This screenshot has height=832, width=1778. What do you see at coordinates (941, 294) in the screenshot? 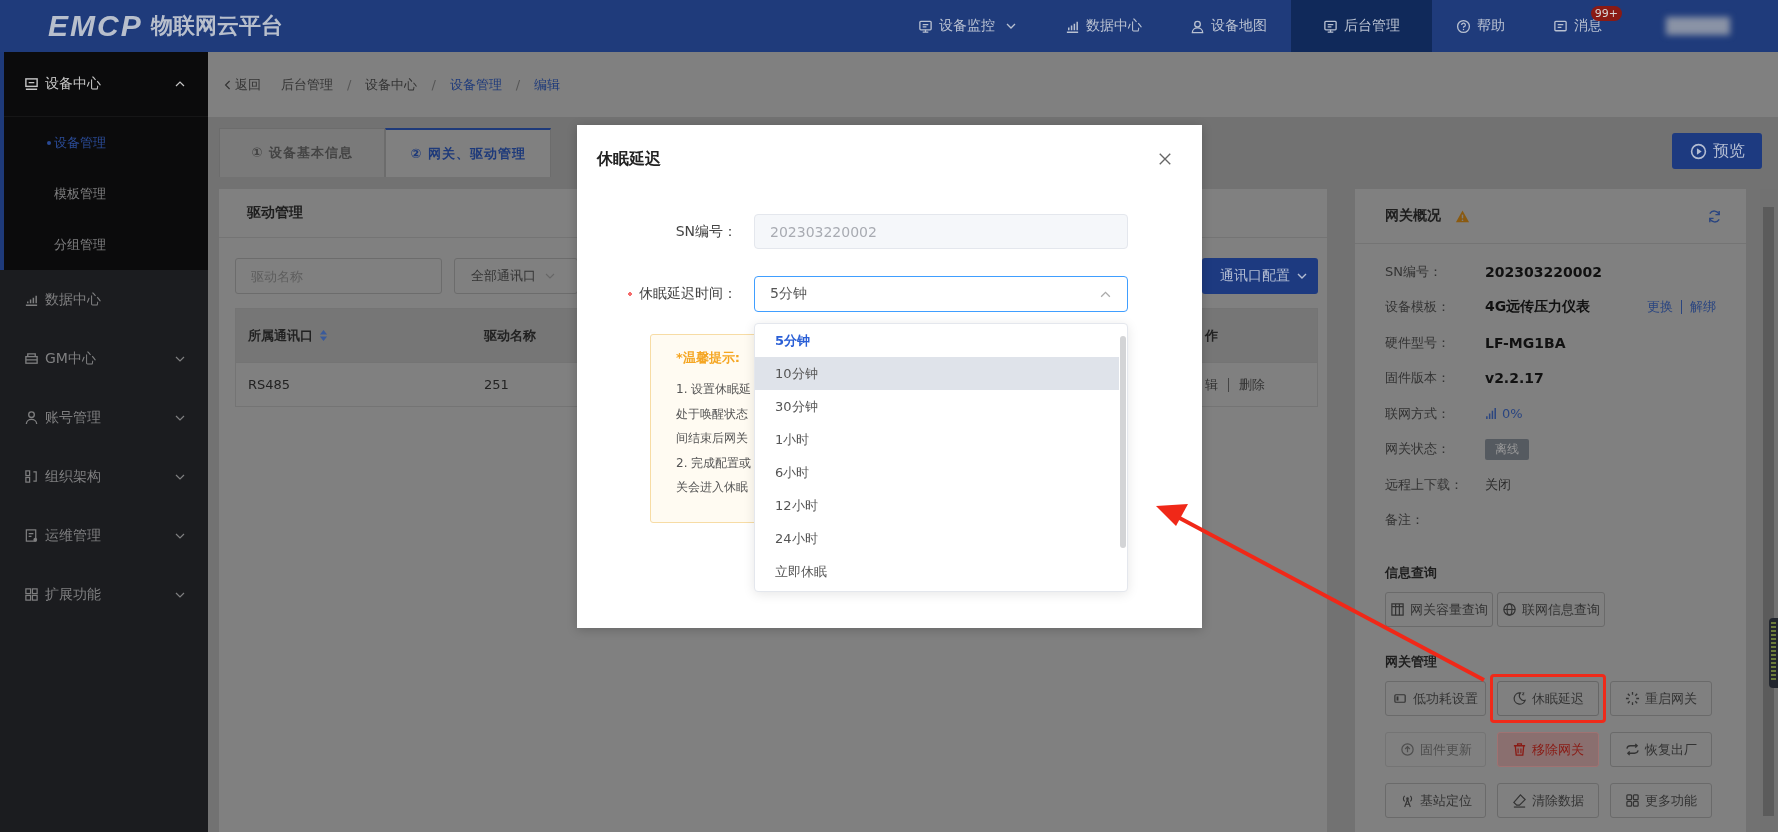
I see `delay-select: 5分钟` at bounding box center [941, 294].